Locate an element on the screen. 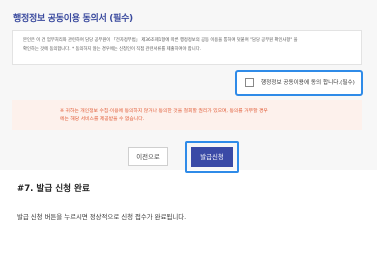 The width and height of the screenshot is (377, 258). submit-application-button: 발급신청 is located at coordinates (212, 157).